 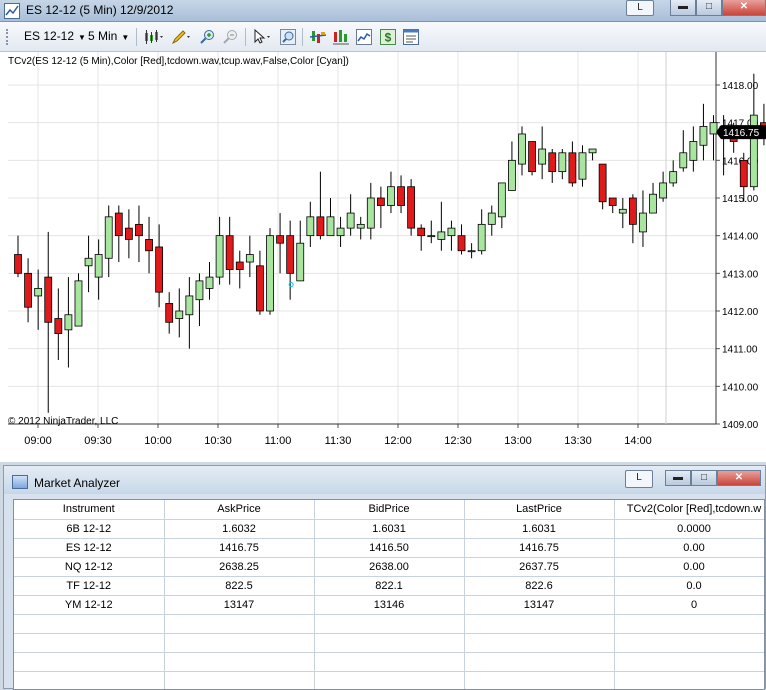 I want to click on chart-style-button, so click(x=154, y=37).